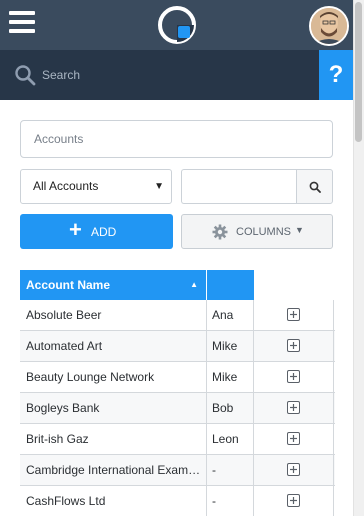 The height and width of the screenshot is (516, 364). I want to click on table-row: CashFlows Ltd -, so click(177, 501).